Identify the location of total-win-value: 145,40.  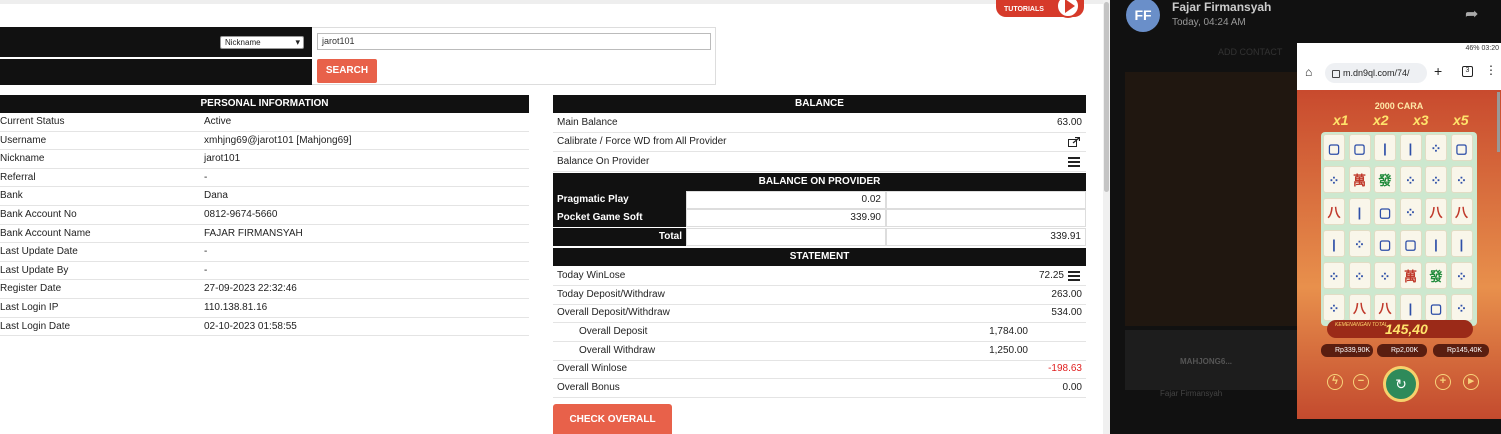
(1406, 329).